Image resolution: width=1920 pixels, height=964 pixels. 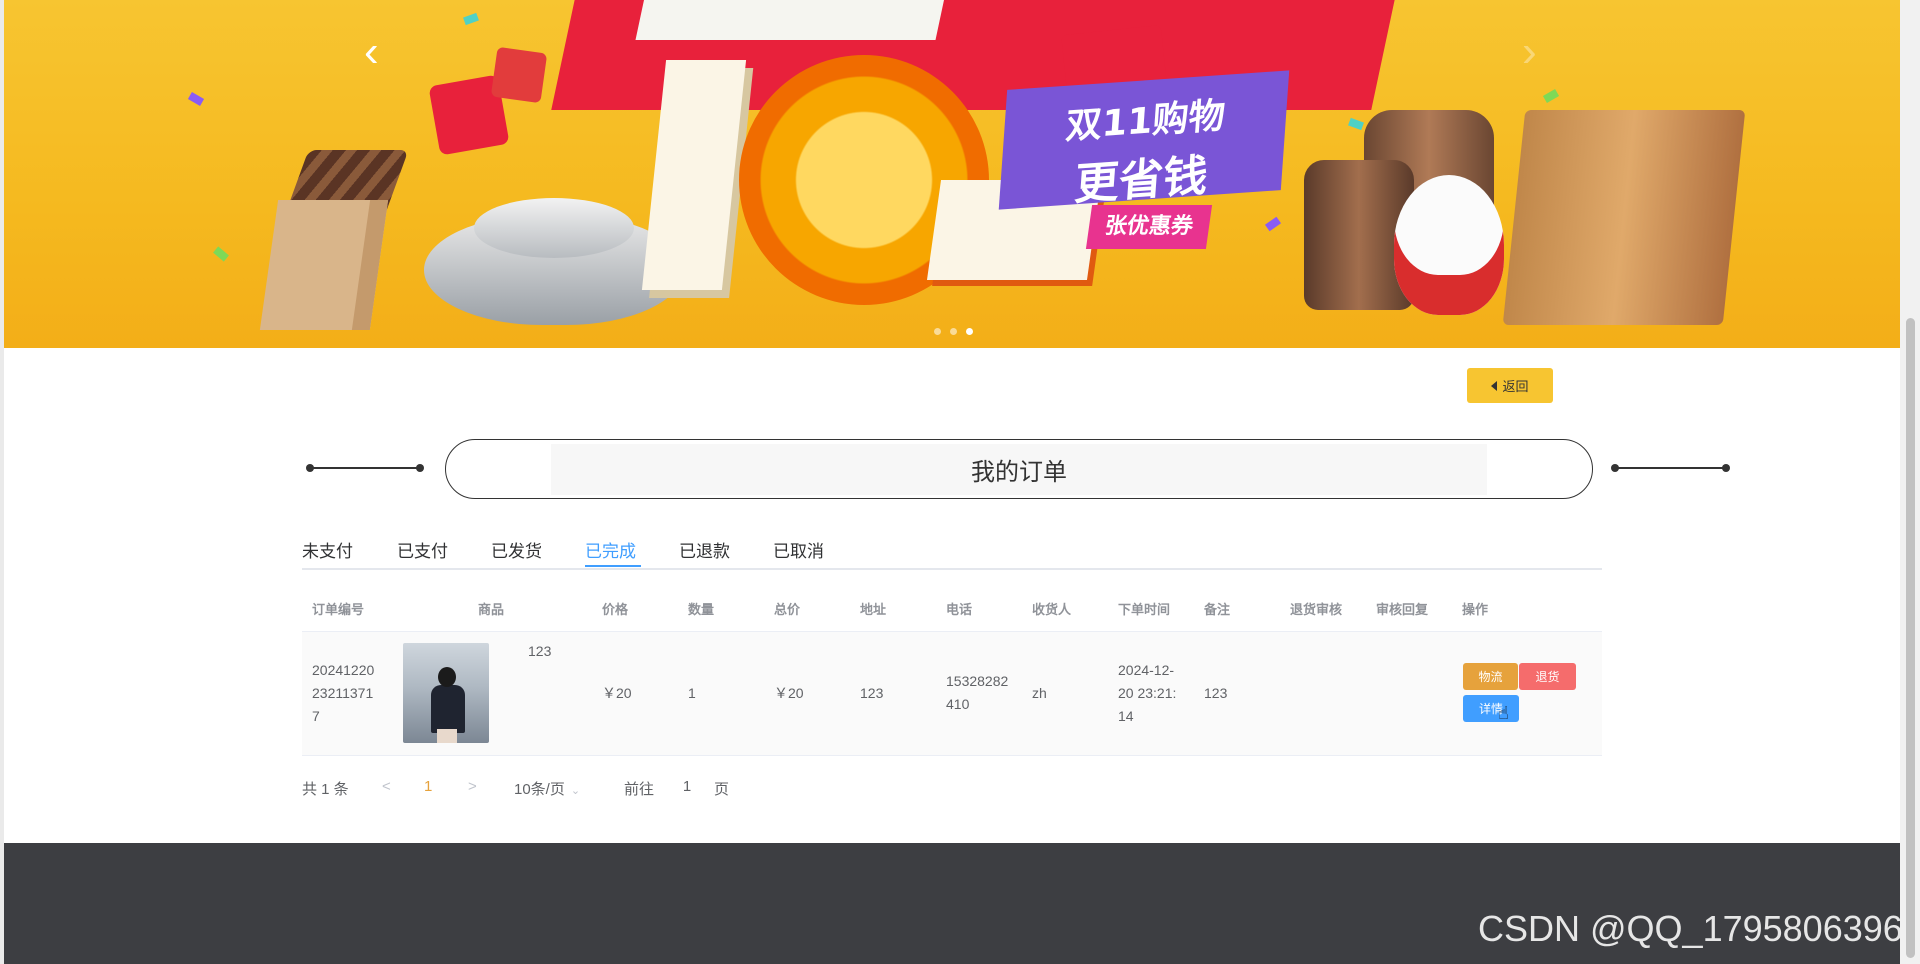 I want to click on watermark: CSDN @QQ_1795806396, so click(x=1690, y=928).